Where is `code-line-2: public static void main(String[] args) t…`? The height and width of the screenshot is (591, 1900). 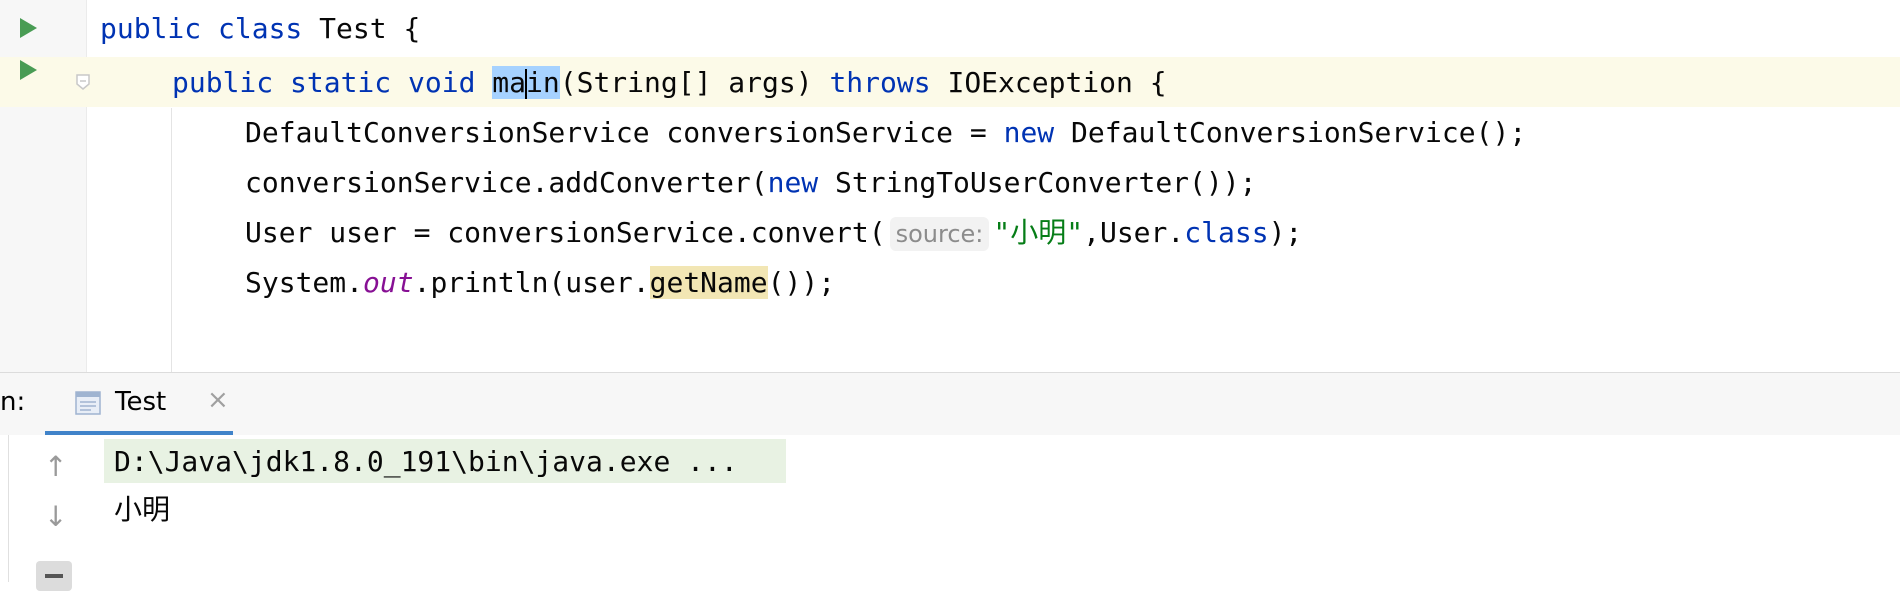
code-line-2: public static void main(String[] args) t… is located at coordinates (669, 83).